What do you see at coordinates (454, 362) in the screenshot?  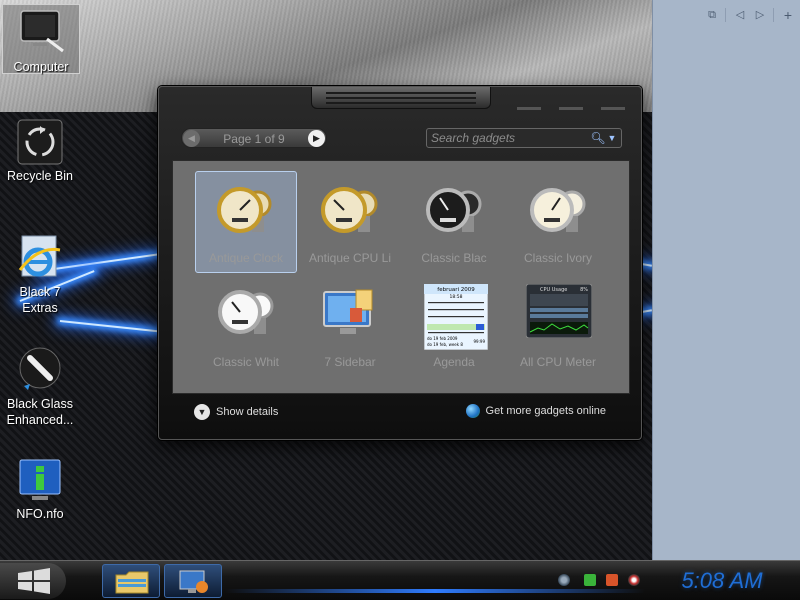 I see `gadget-name: Agenda` at bounding box center [454, 362].